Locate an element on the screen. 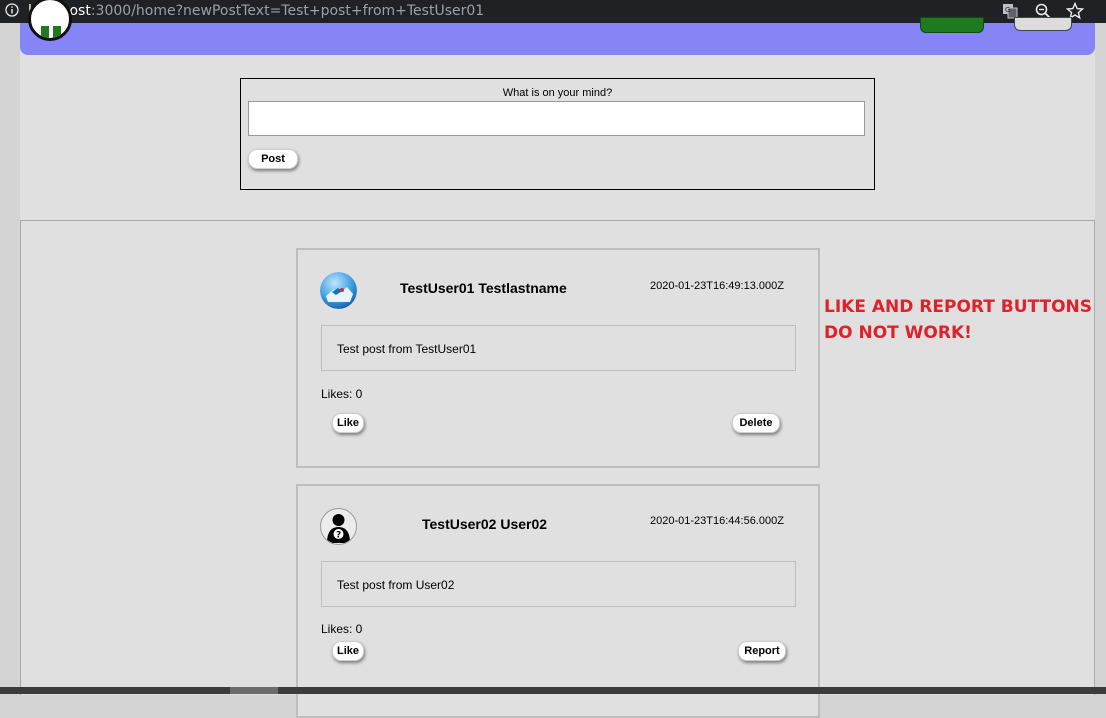 The width and height of the screenshot is (1106, 718). horizontal-scrollbar is located at coordinates (553, 690).